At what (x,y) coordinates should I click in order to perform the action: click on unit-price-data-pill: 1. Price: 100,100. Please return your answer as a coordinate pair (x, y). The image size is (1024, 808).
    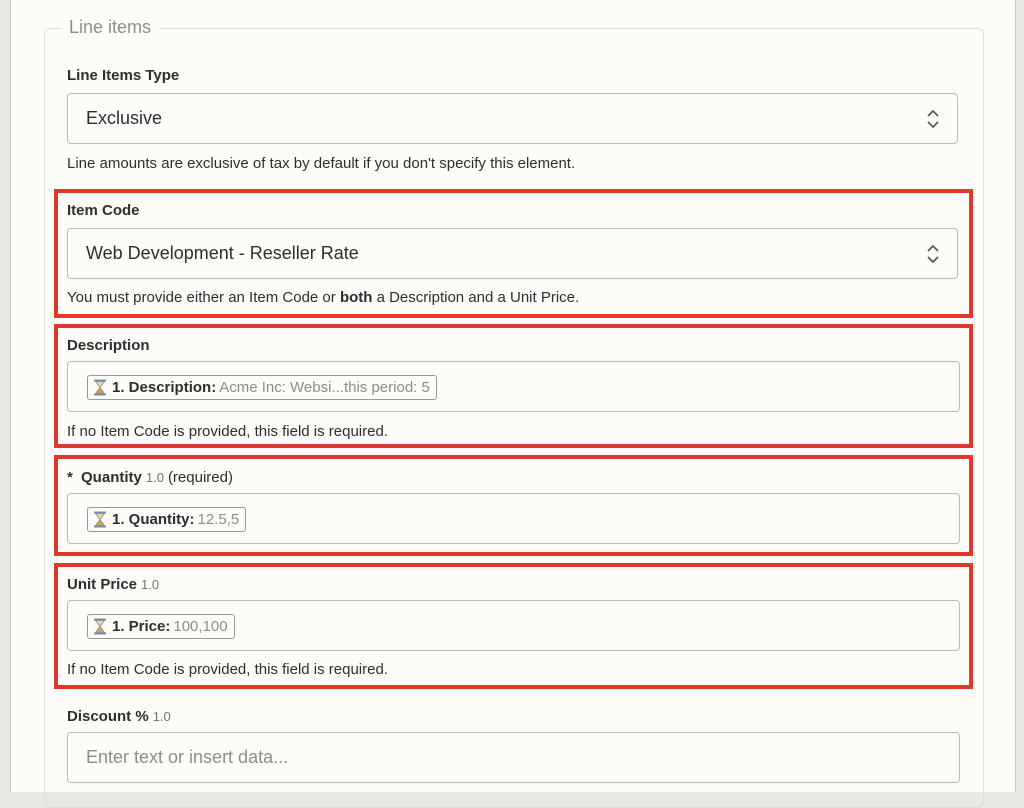
    Looking at the image, I should click on (161, 626).